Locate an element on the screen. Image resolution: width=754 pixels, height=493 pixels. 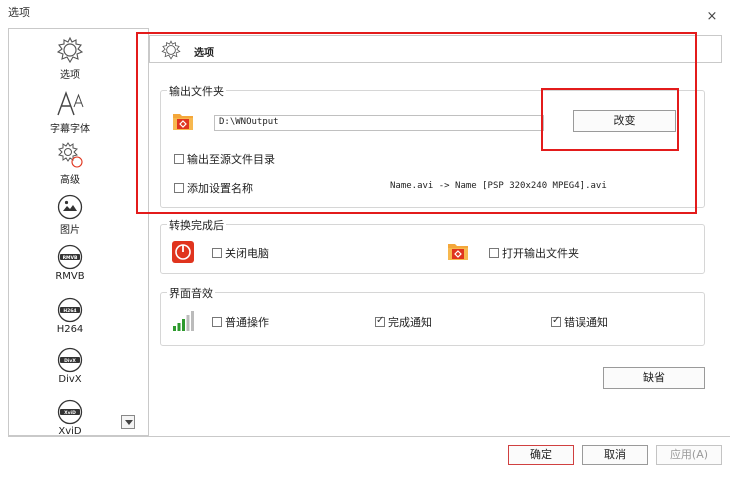
checkbox-label: 添加设置名称 is located at coordinates (220, 188).